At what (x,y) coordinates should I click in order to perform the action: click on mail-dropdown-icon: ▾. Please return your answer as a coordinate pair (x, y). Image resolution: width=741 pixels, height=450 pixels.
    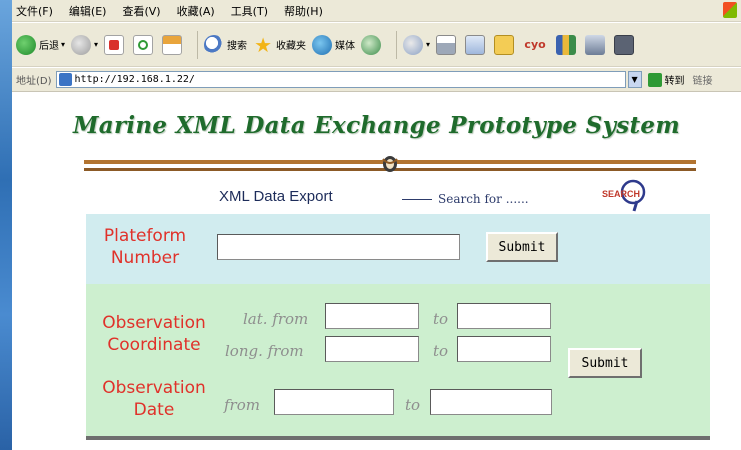
    Looking at the image, I should click on (428, 44).